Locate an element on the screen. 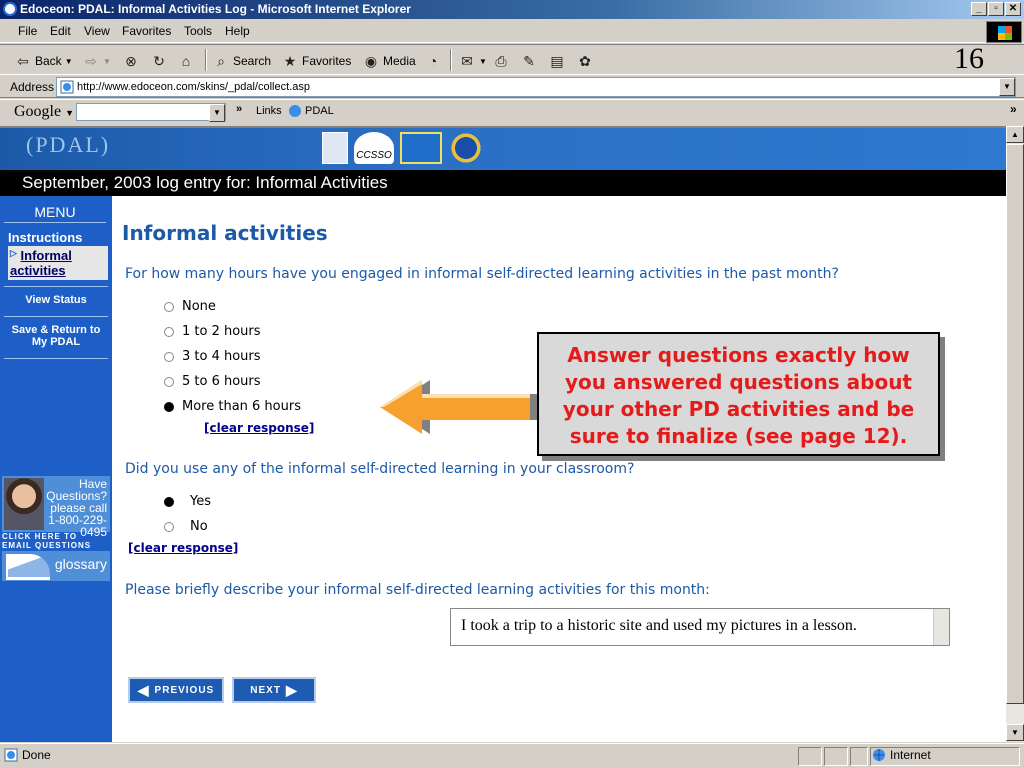 The width and height of the screenshot is (1024, 768). refresh-icon: ↻ is located at coordinates (159, 61).